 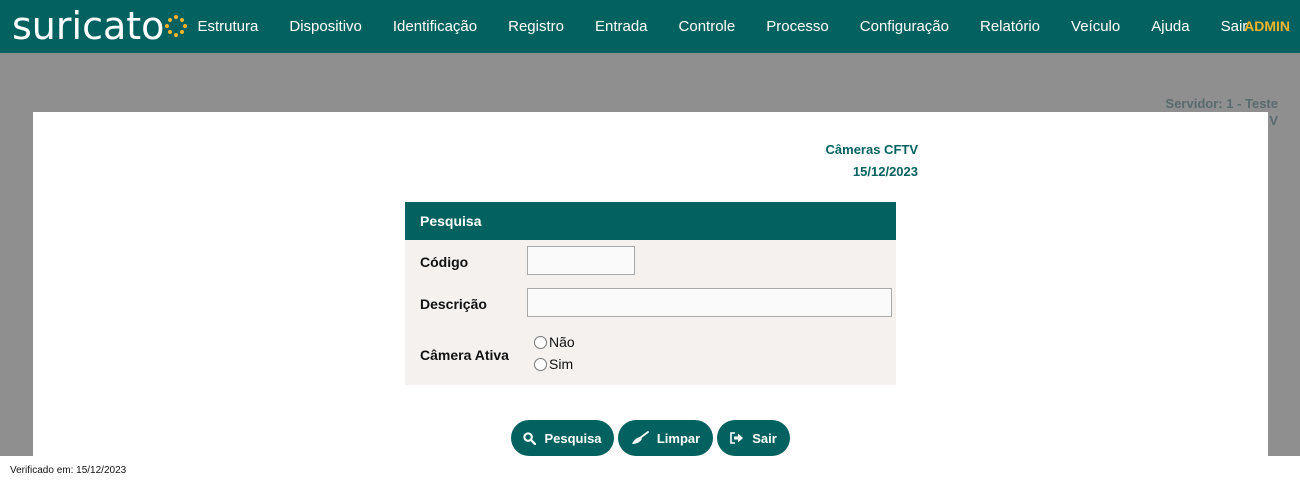 What do you see at coordinates (326, 26) in the screenshot?
I see `menu-item-dispositivo: Dispositivo` at bounding box center [326, 26].